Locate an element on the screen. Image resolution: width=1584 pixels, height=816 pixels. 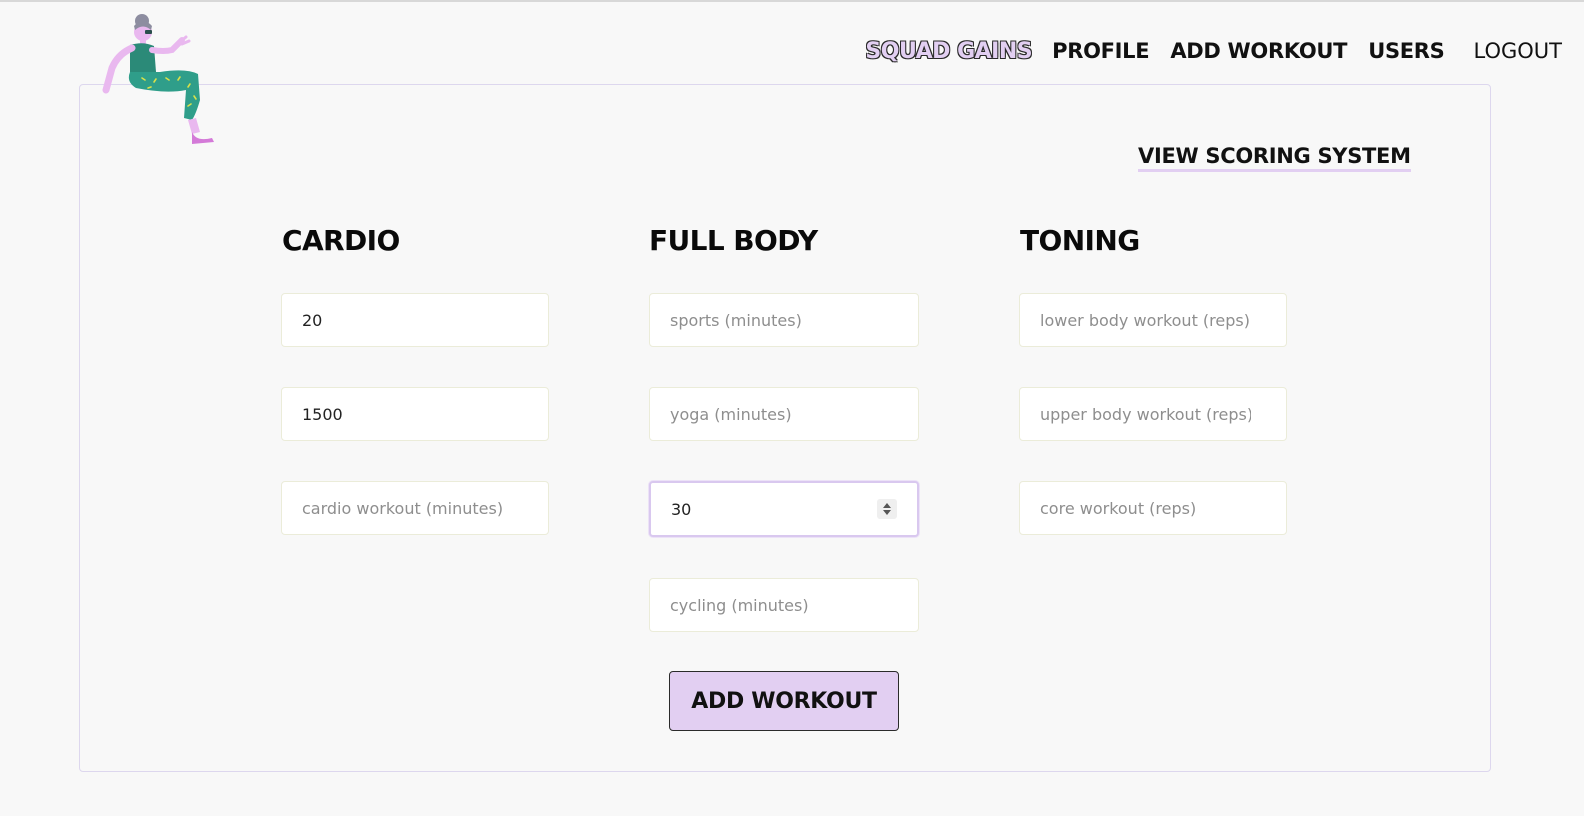
cardio-workout-minutes-input is located at coordinates (415, 508).